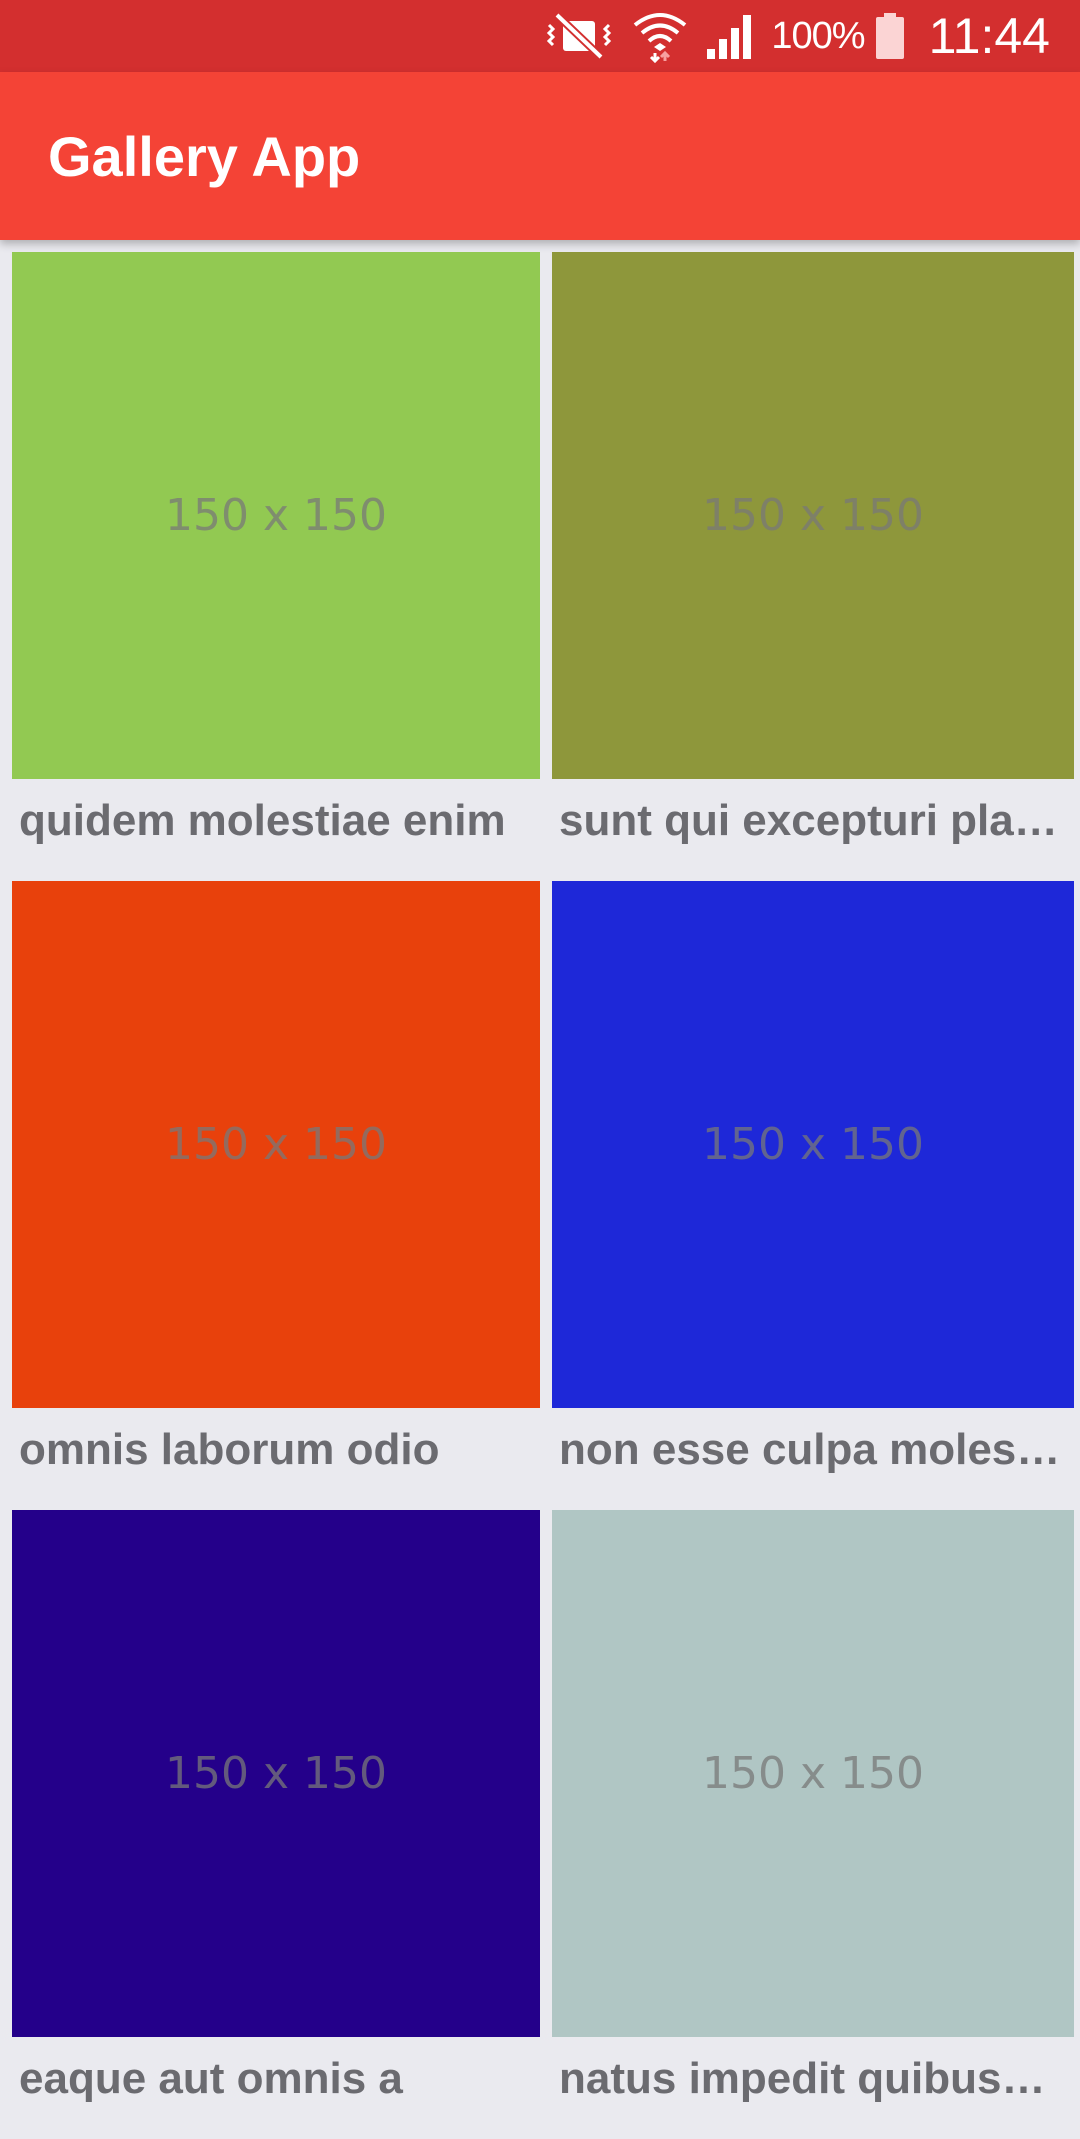 The image size is (1080, 2139). What do you see at coordinates (204, 156) in the screenshot?
I see `app-title: Gallery App` at bounding box center [204, 156].